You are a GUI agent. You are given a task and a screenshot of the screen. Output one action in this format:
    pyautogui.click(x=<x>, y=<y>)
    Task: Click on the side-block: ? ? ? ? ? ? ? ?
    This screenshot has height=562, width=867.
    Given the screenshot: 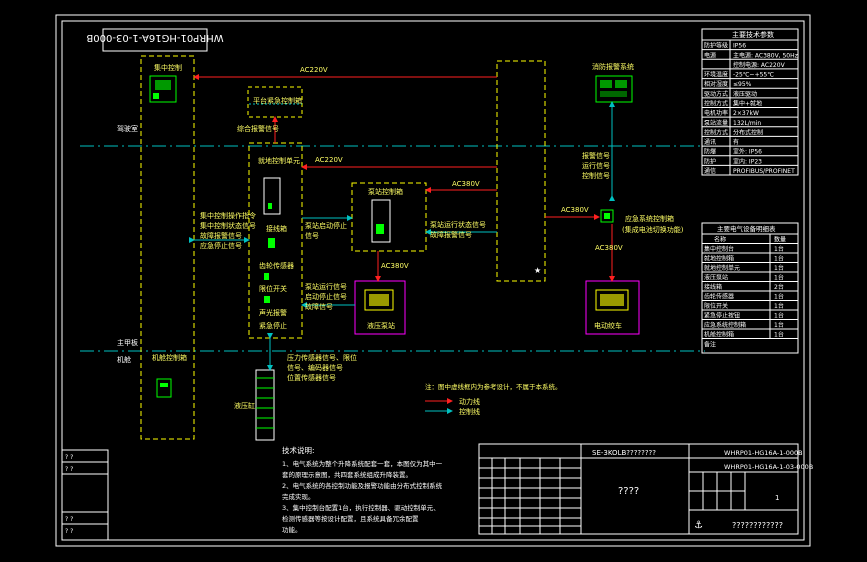 What is the action you would take?
    pyautogui.click(x=85, y=495)
    